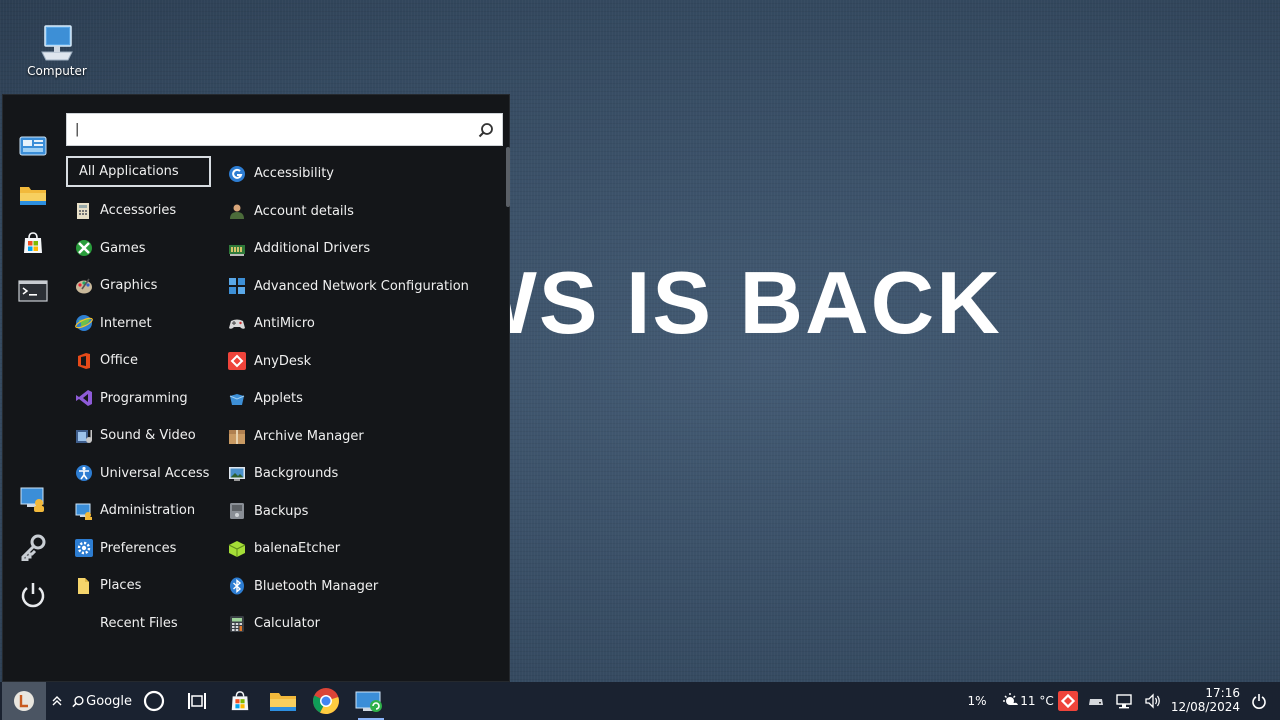  I want to click on menu-search-box, so click(284, 129).